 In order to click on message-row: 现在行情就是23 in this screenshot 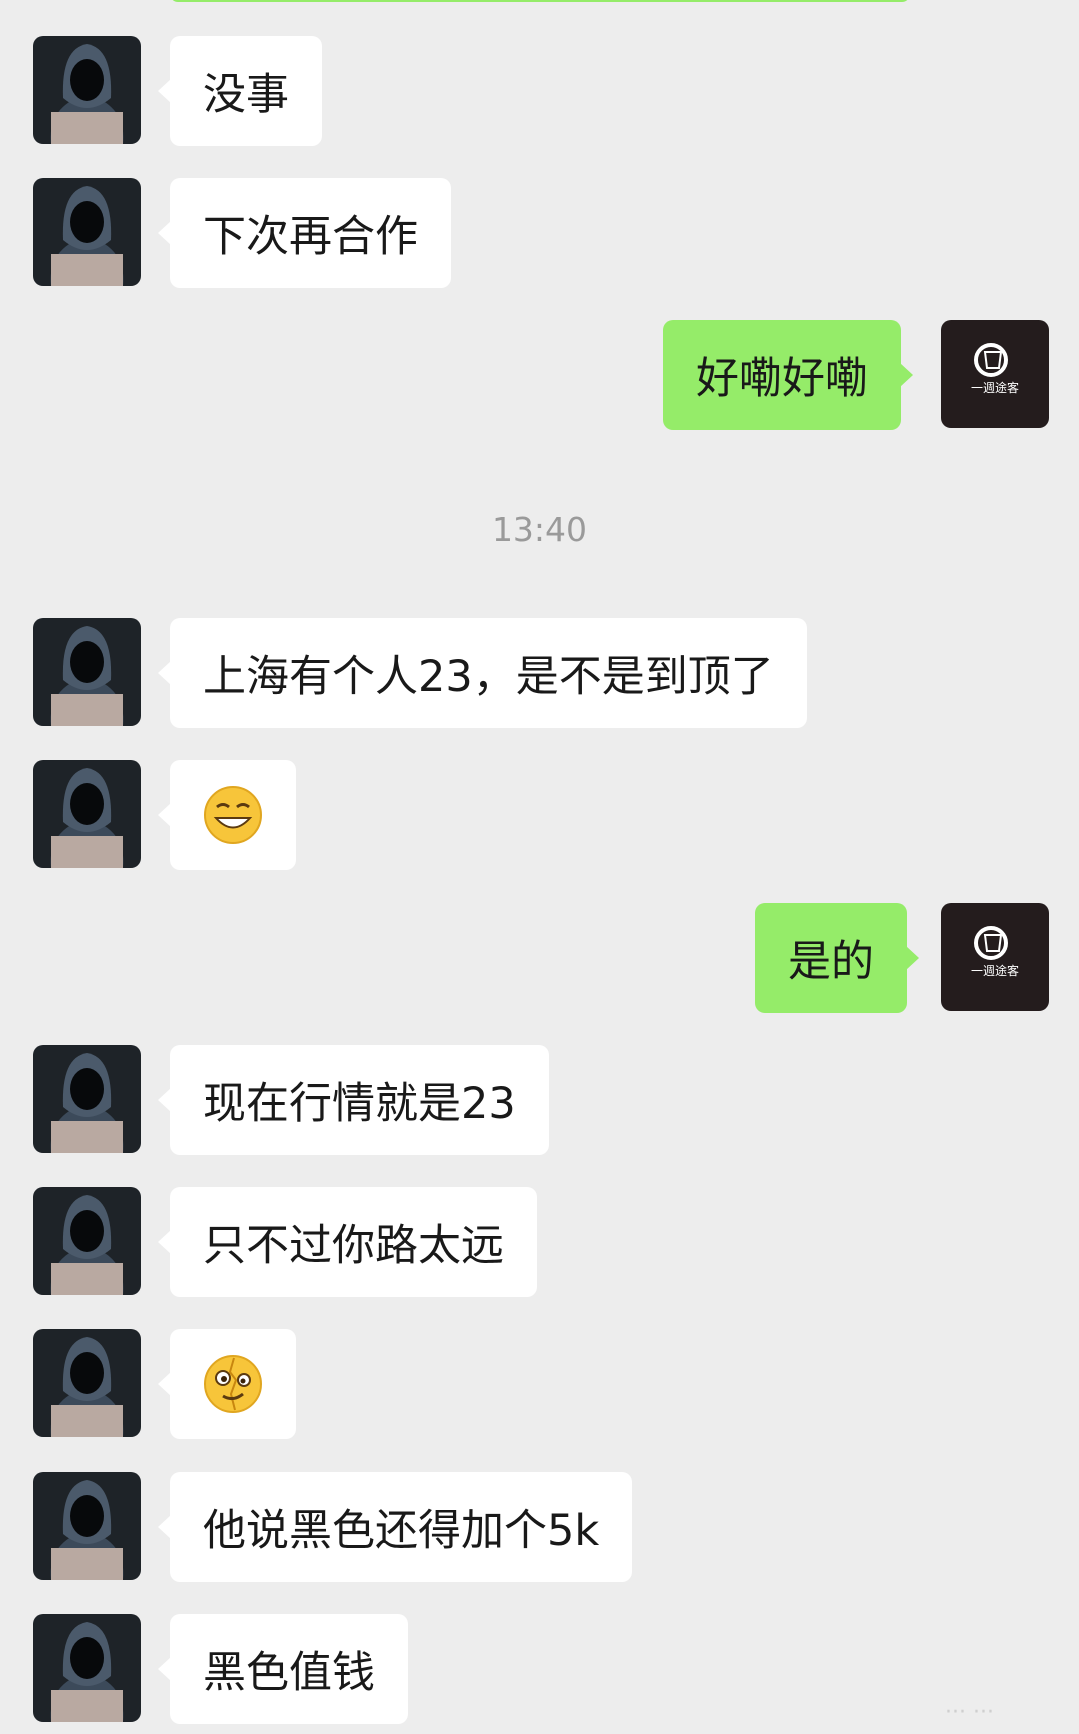, I will do `click(539, 1100)`.